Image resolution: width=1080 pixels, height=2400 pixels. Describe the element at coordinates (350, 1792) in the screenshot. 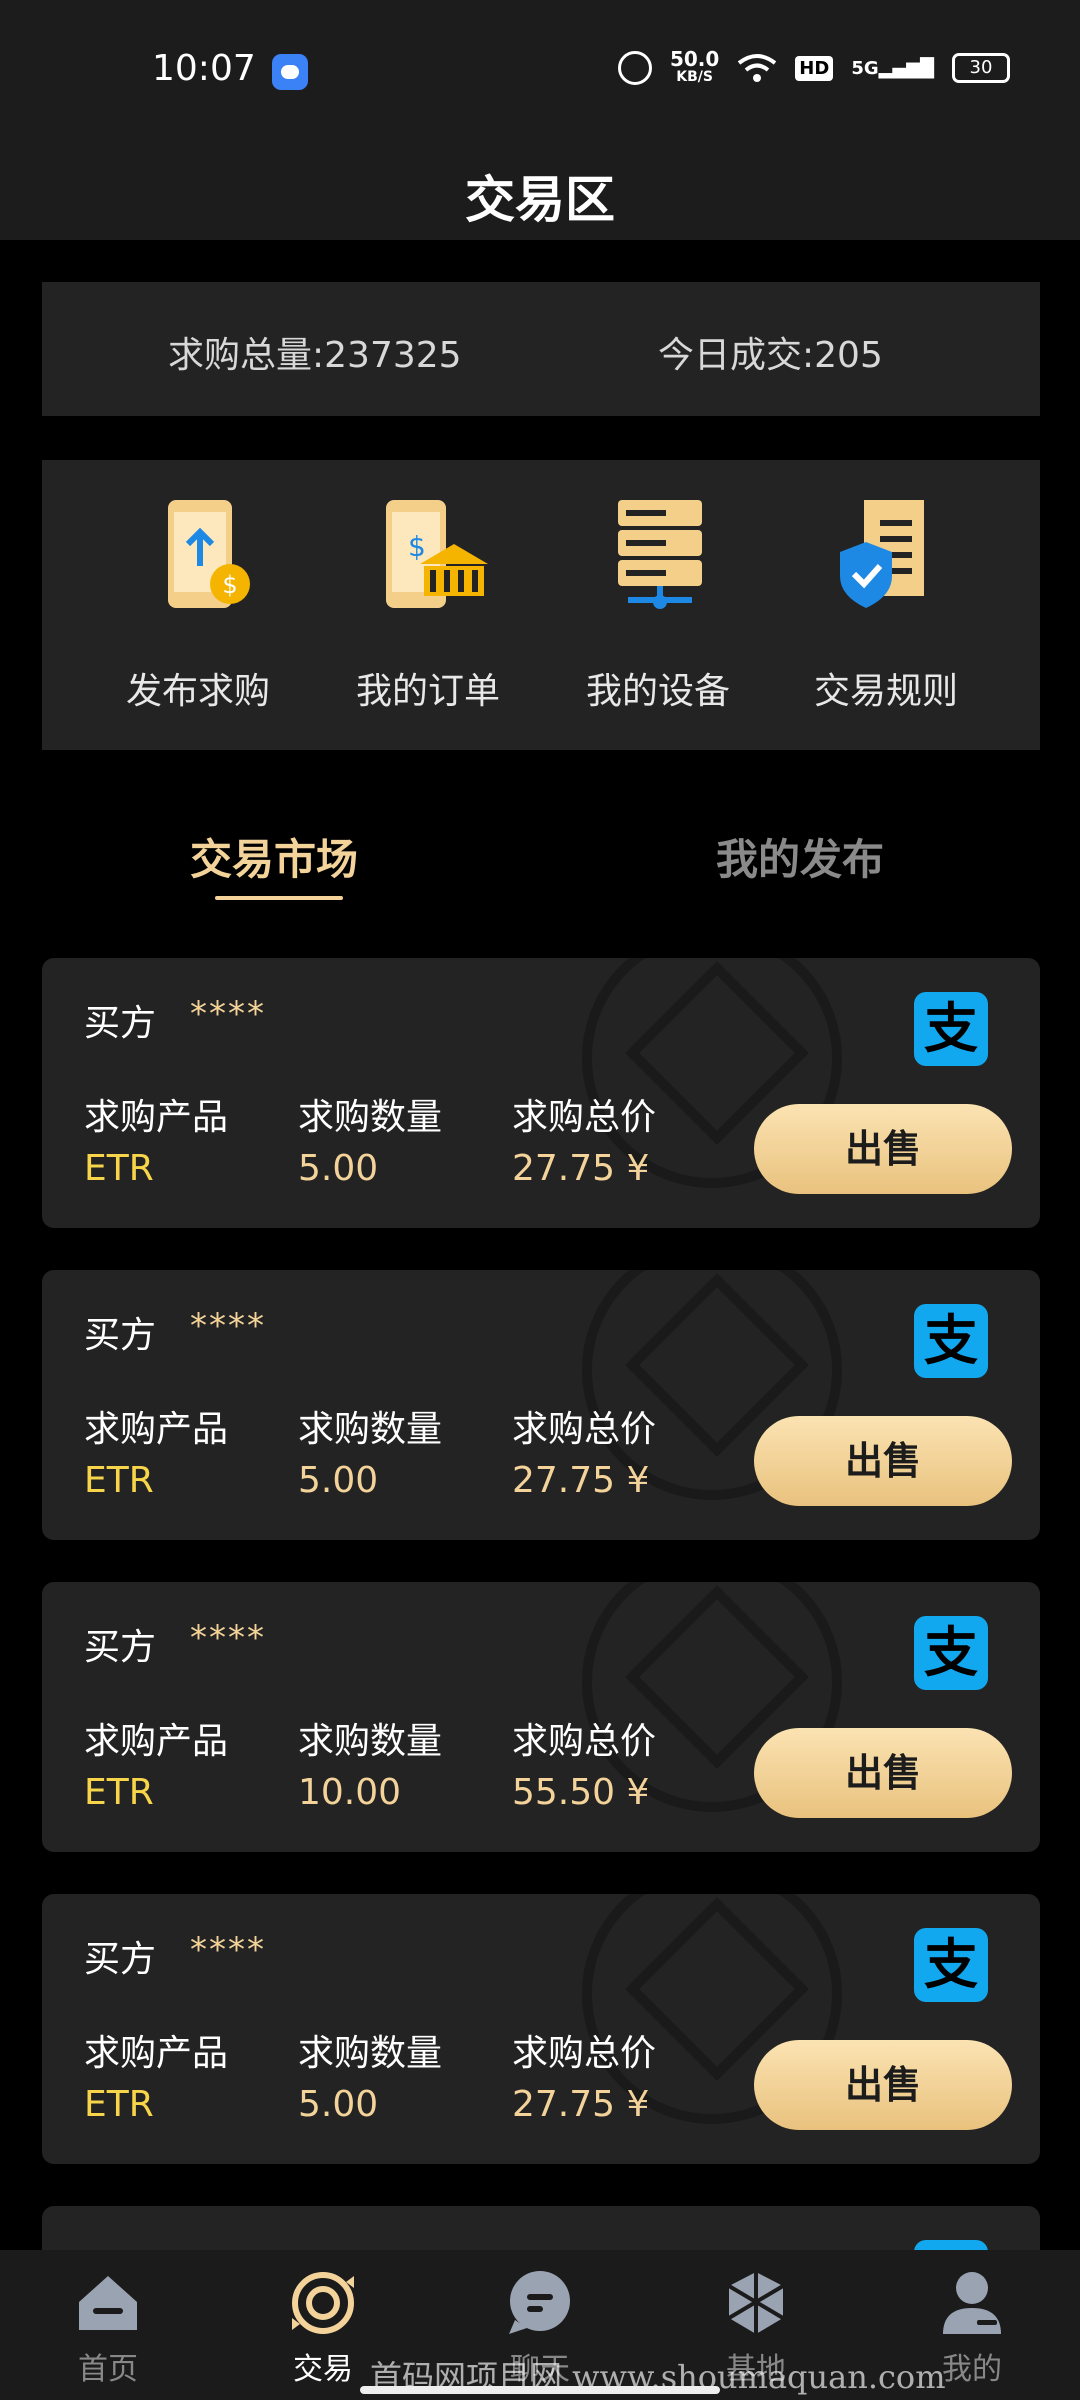

I see `quantity-value: 10.00` at that location.